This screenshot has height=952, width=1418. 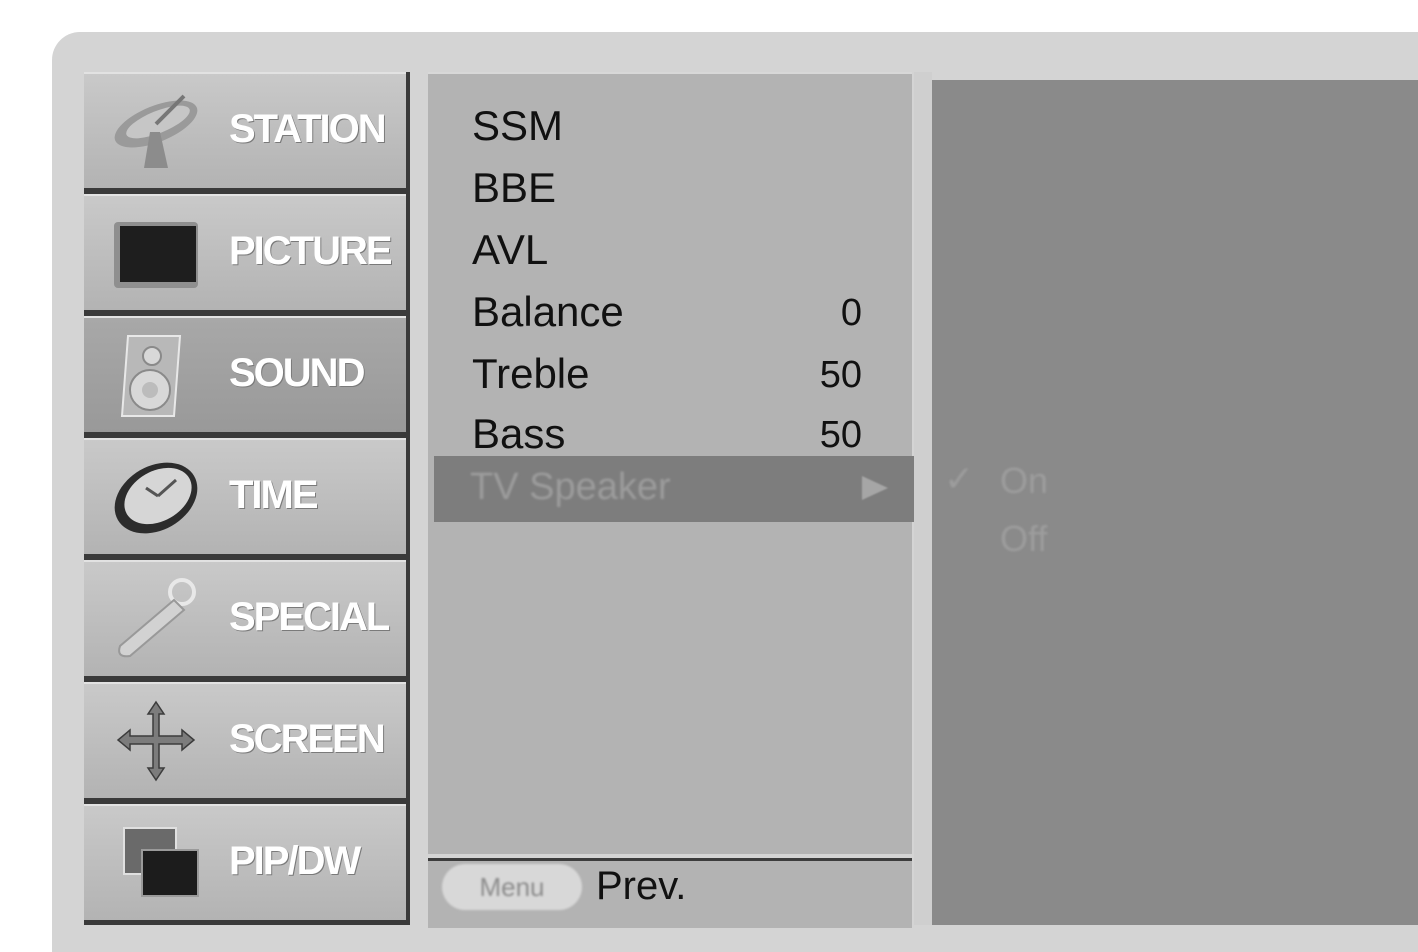 What do you see at coordinates (676, 489) in the screenshot?
I see `menu-item-tv-speaker: TV Speaker` at bounding box center [676, 489].